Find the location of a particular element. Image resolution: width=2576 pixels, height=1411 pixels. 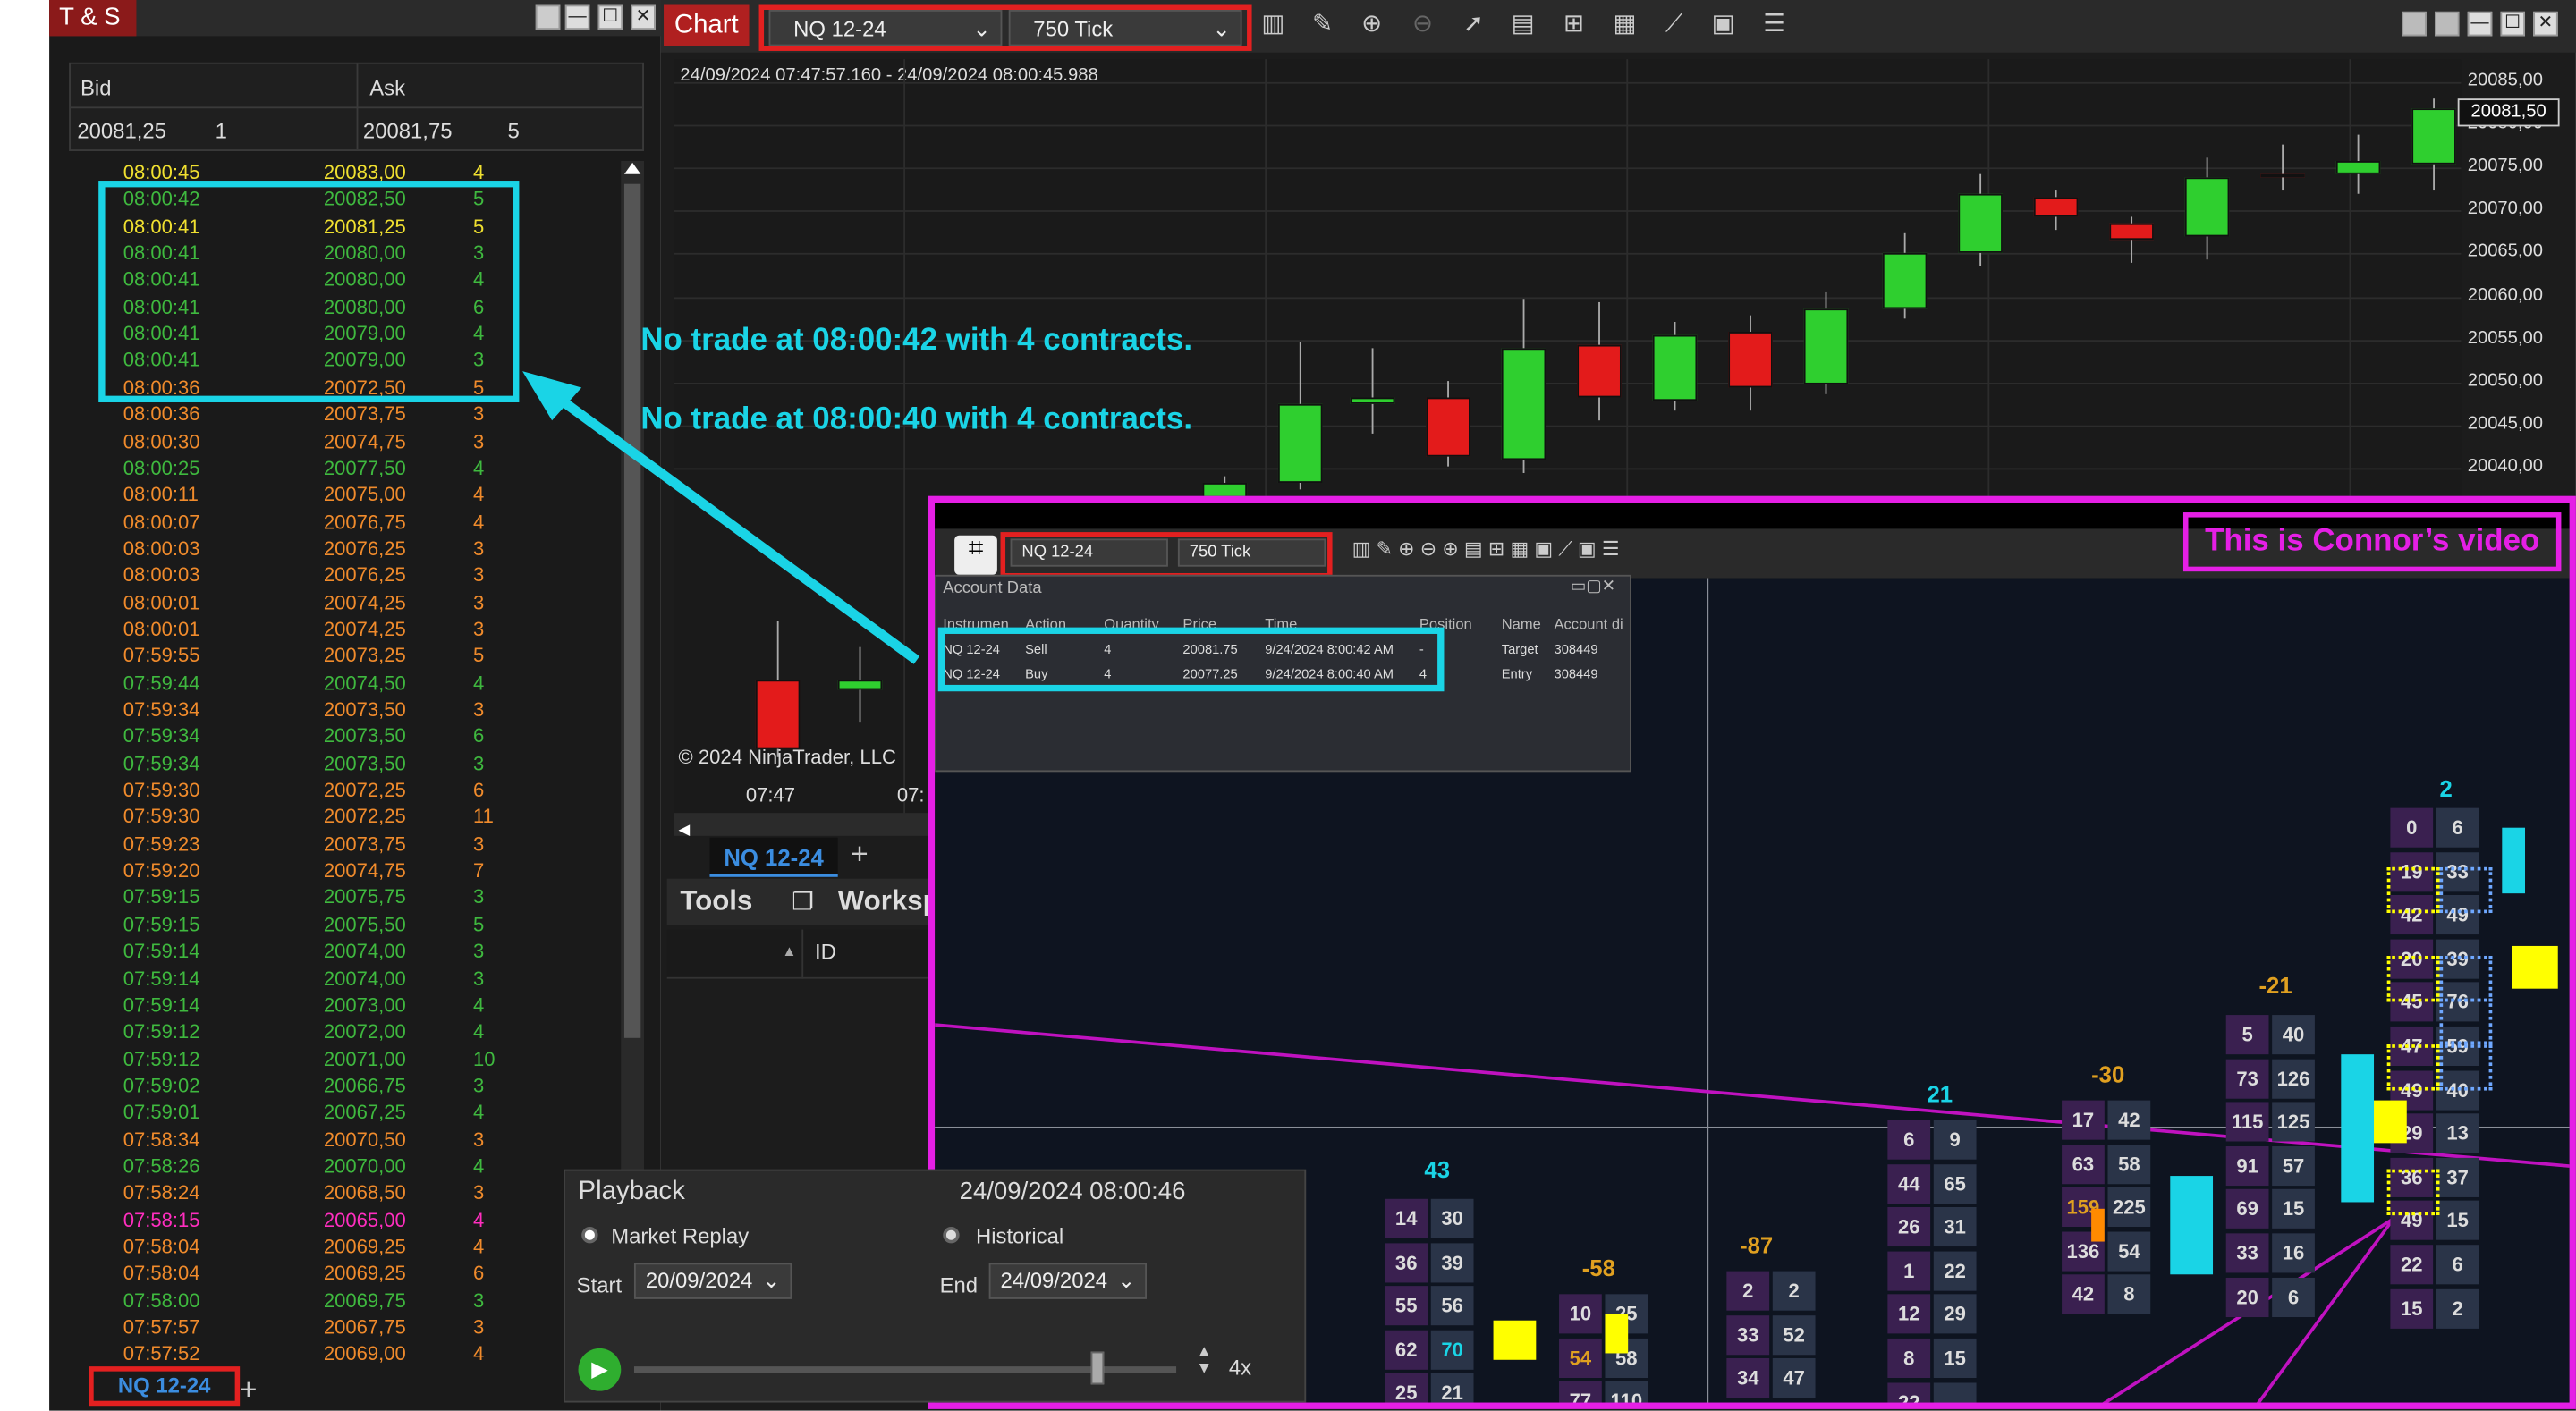

annotation-arrow is located at coordinates (721, 517).